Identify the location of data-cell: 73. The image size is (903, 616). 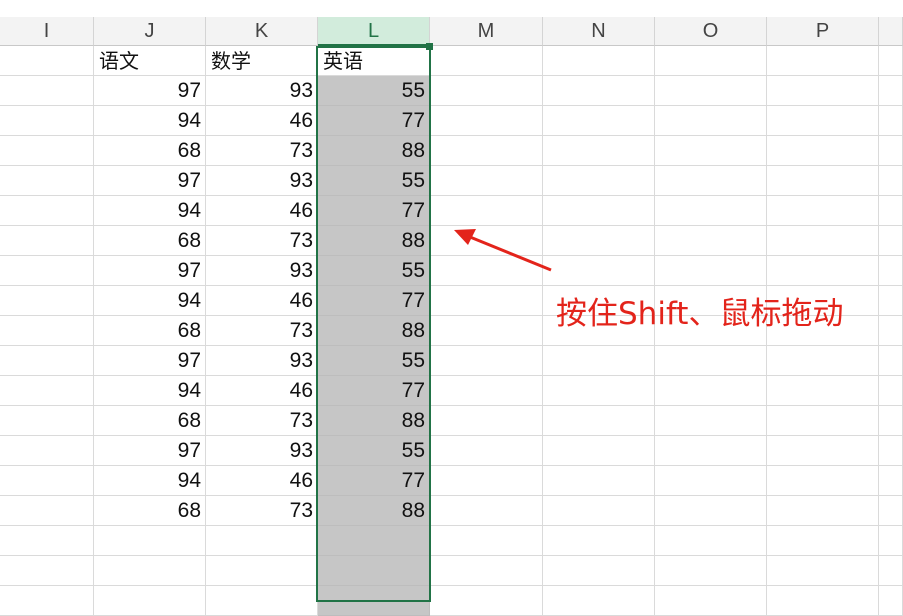
(262, 331).